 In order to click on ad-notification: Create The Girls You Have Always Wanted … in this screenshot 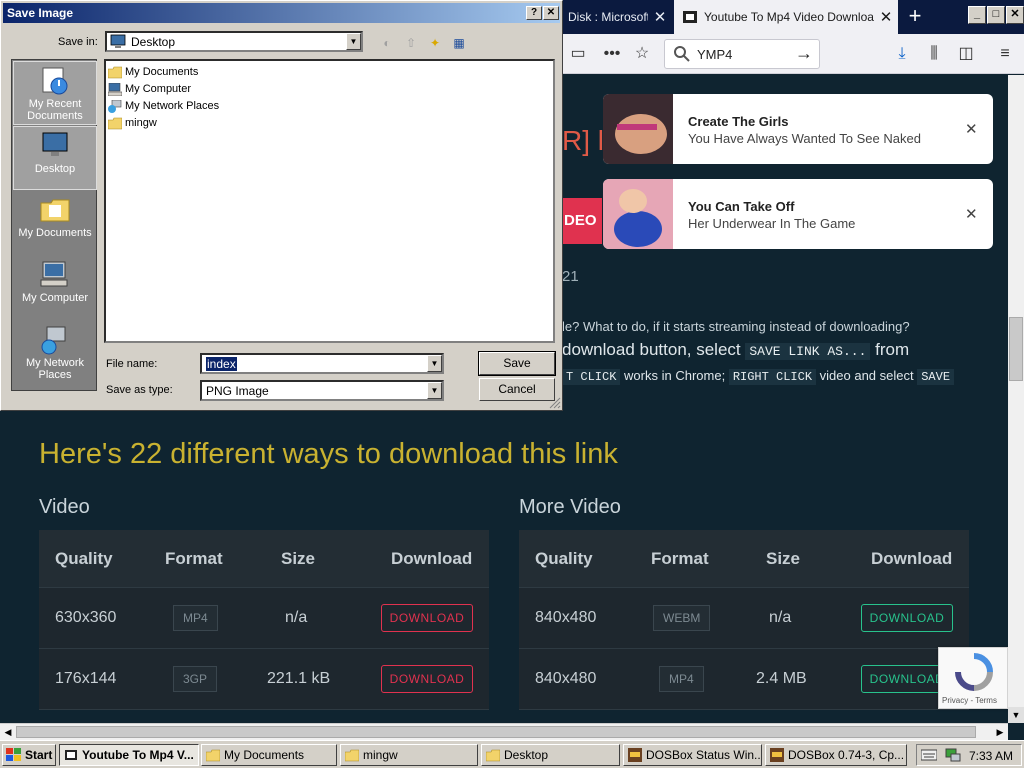, I will do `click(798, 129)`.